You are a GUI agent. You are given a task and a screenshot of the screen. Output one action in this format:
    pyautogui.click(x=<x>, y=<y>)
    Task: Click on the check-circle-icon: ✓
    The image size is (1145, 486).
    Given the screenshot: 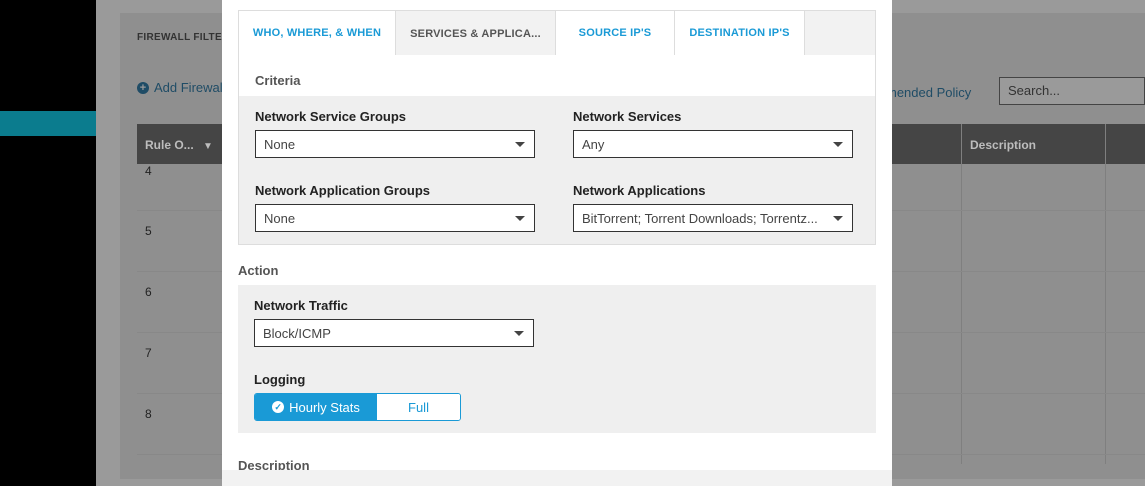 What is the action you would take?
    pyautogui.click(x=278, y=407)
    